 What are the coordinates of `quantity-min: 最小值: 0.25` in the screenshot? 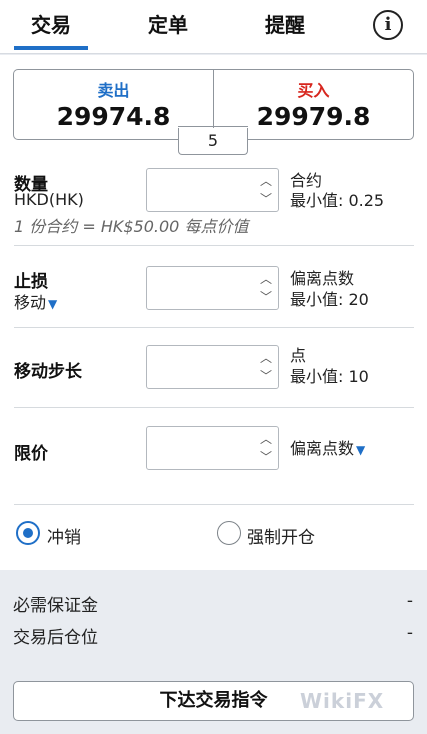 It's located at (337, 200).